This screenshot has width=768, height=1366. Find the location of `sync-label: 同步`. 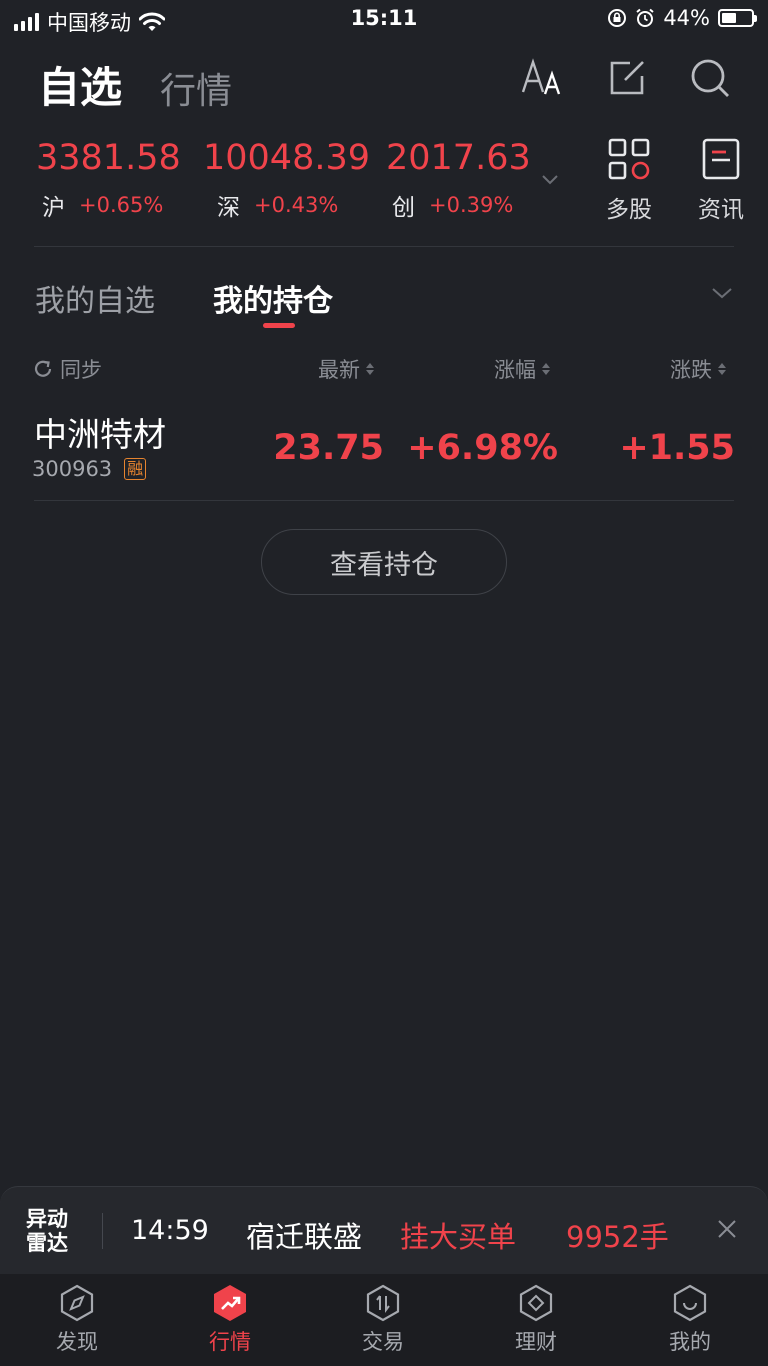

sync-label: 同步 is located at coordinates (81, 370).